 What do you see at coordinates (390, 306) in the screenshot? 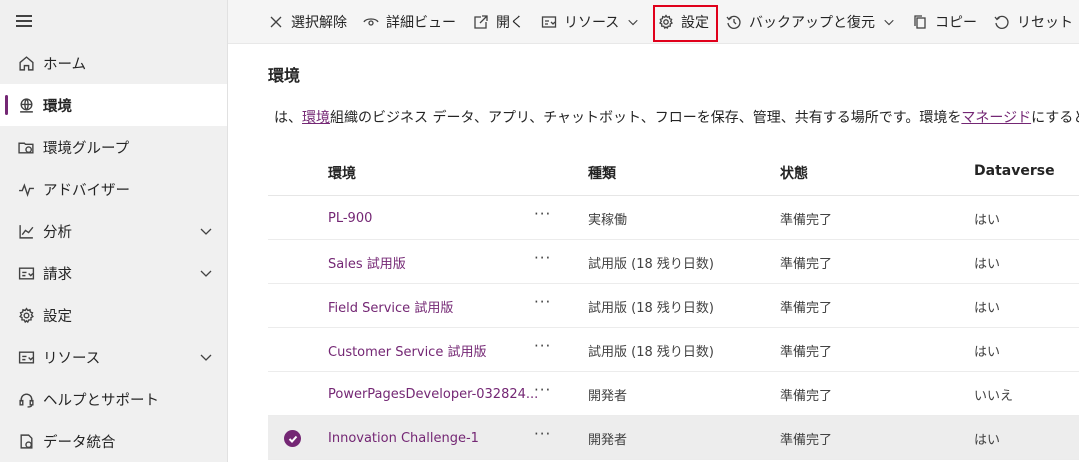
I see `environment-name-link: Field Service 試用版` at bounding box center [390, 306].